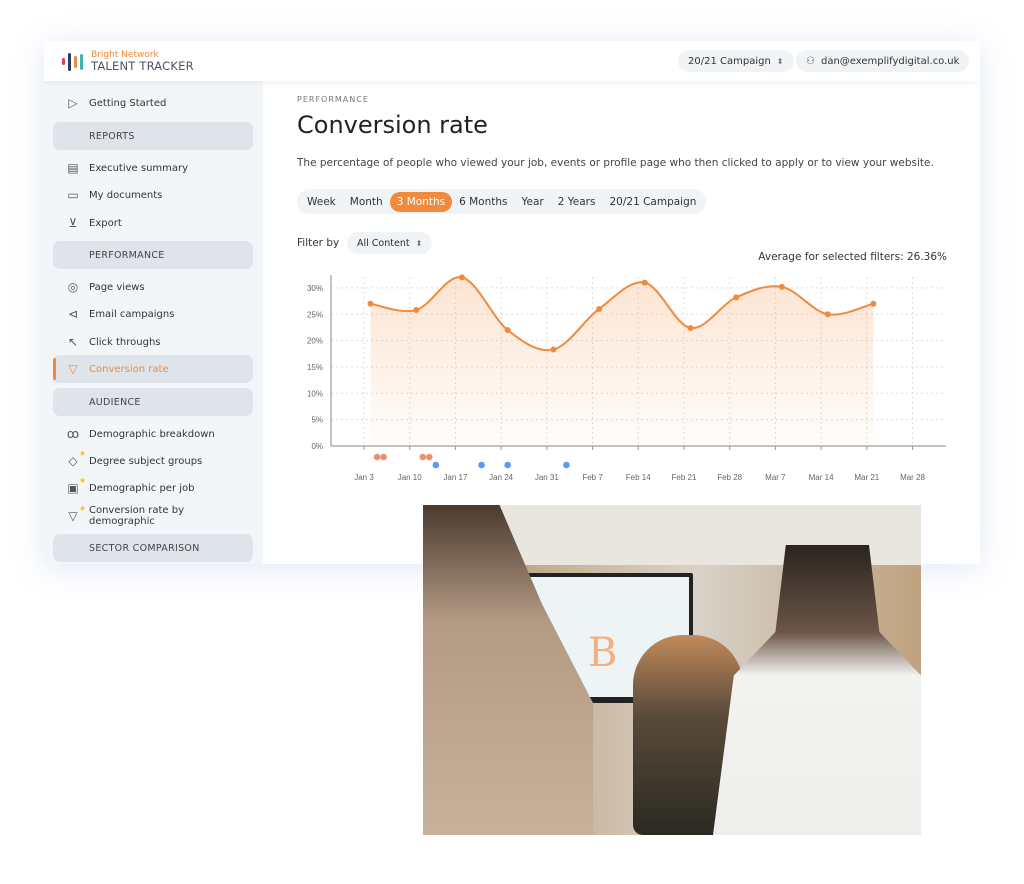  Describe the element at coordinates (73, 369) in the screenshot. I see `funnel-icon: ▽` at that location.